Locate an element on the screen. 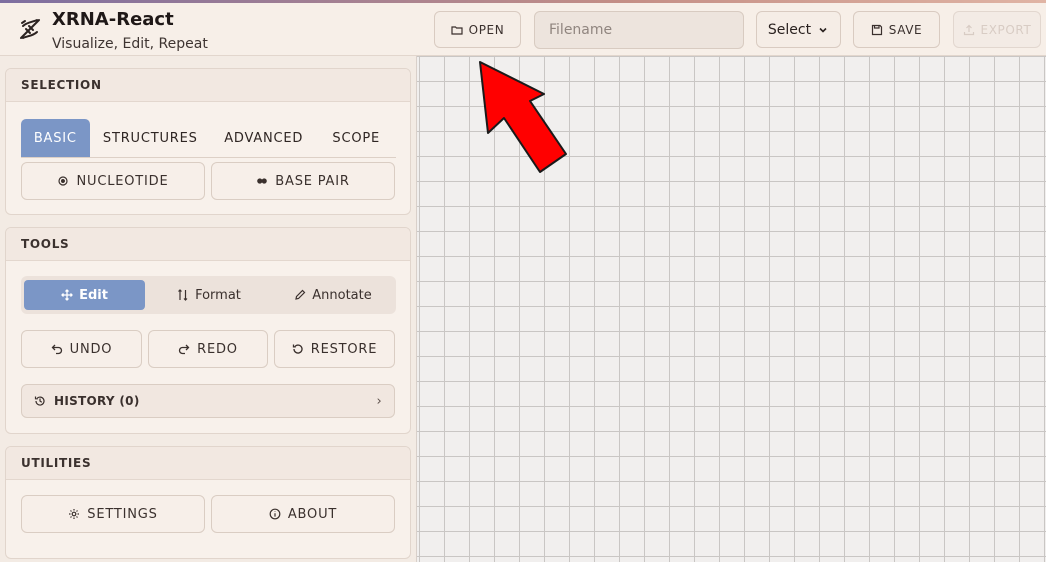 The image size is (1046, 562). nucleotide-button-label: NUCLEOTIDE is located at coordinates (122, 181).